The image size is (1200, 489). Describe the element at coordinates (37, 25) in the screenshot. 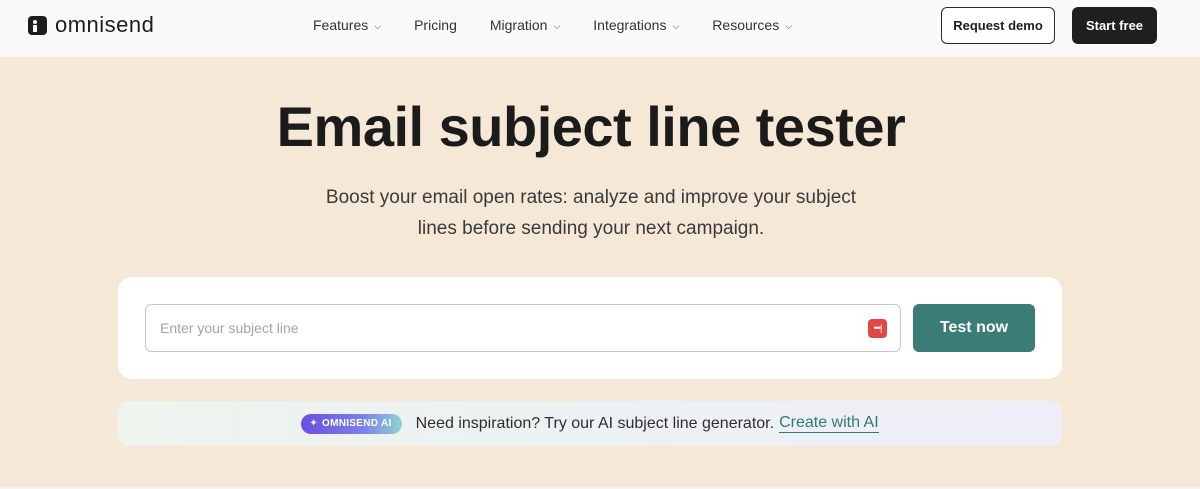

I see `logo-icon` at that location.